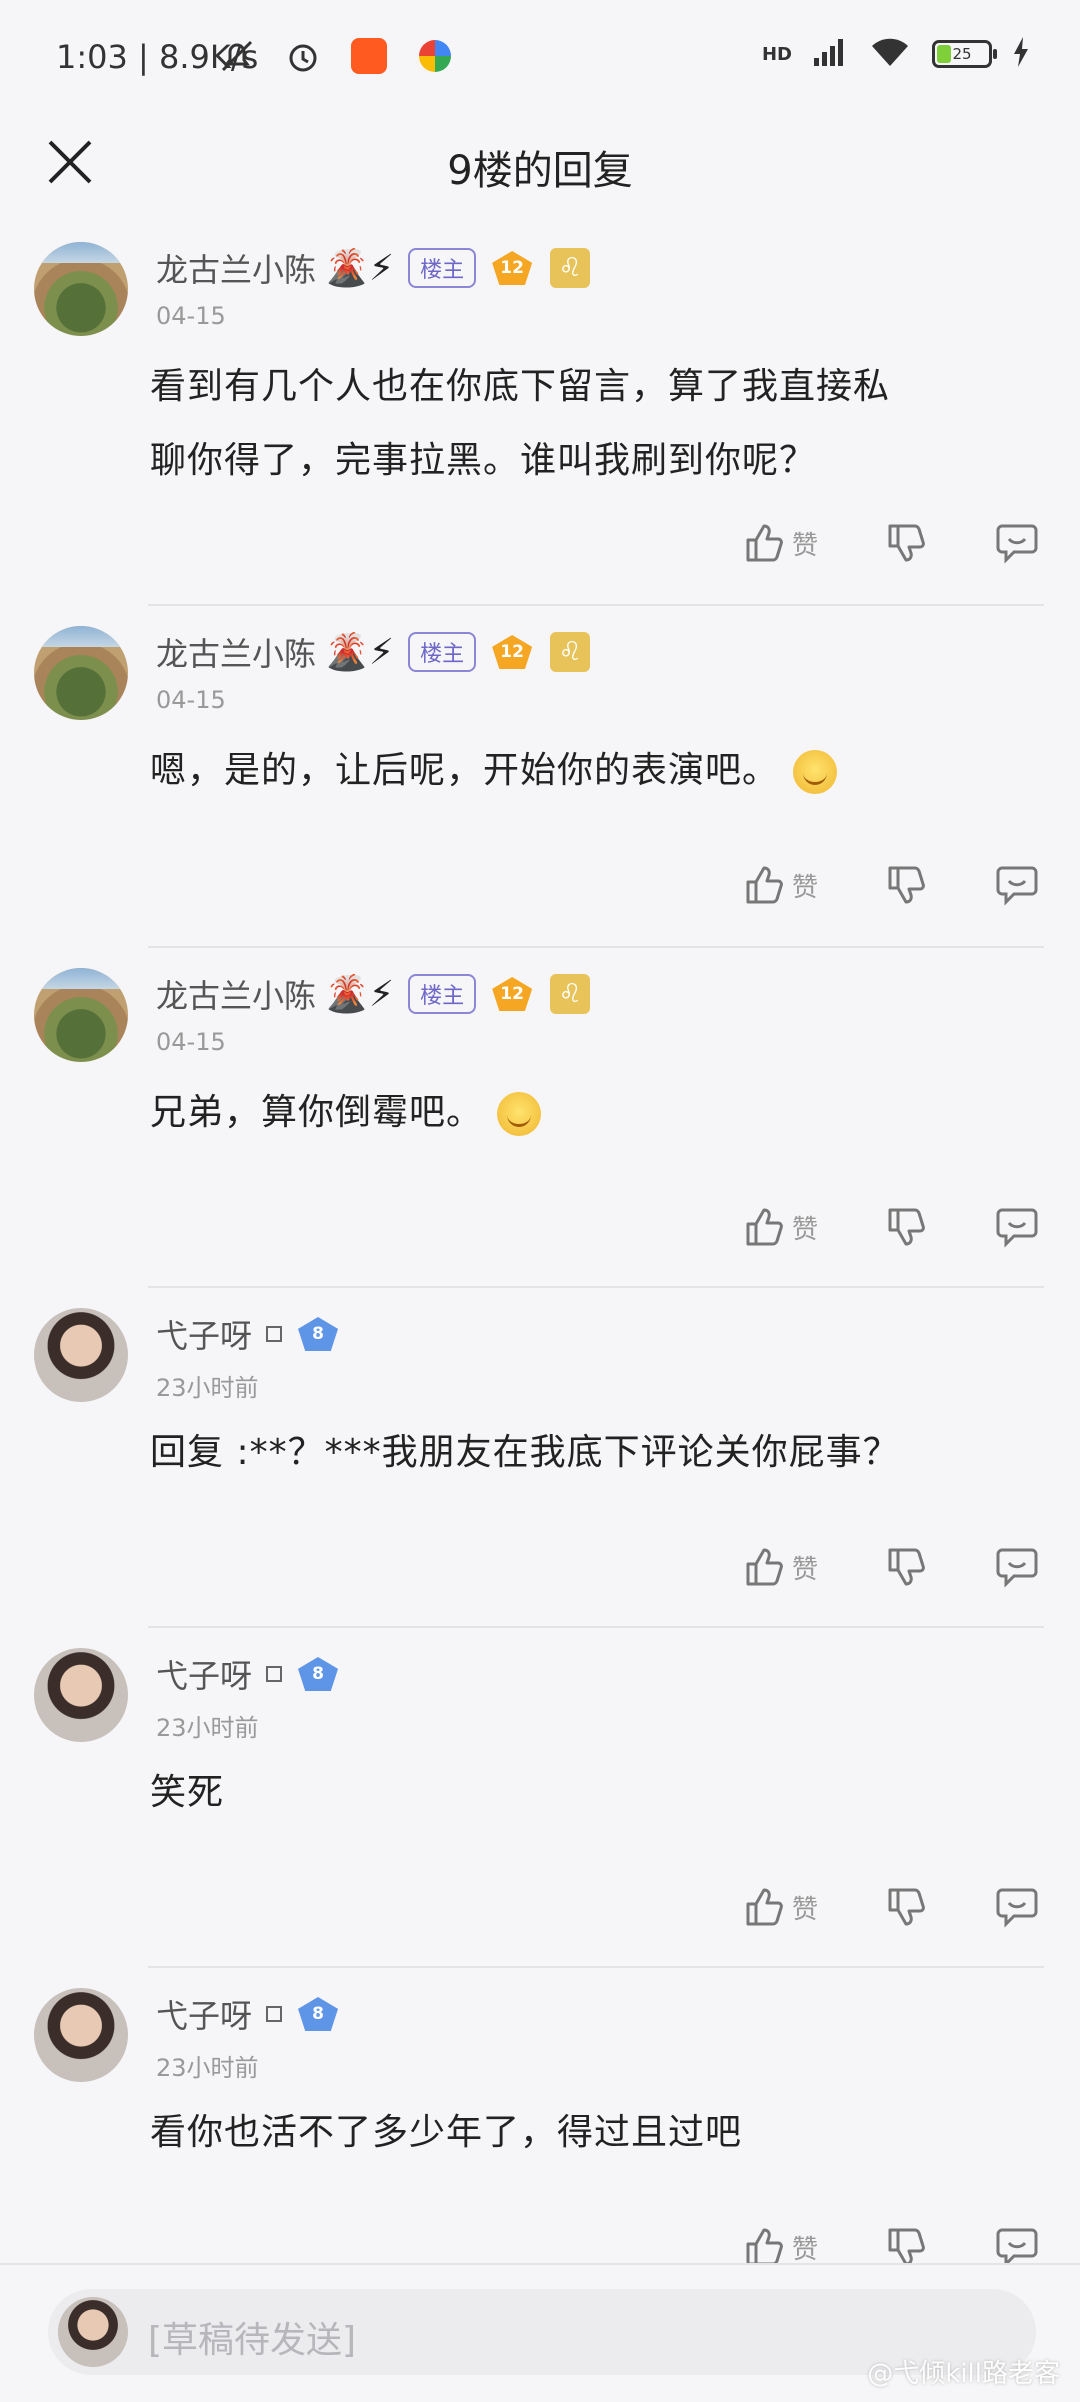  I want to click on reply-text-line: 回复 :**？***我朋友在我底下评论关你屁事？, so click(525, 1452).